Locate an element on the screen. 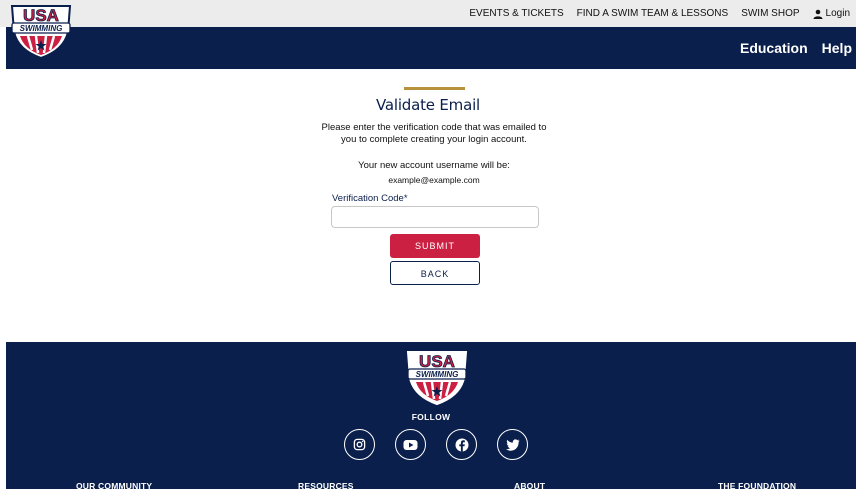 Image resolution: width=856 pixels, height=489 pixels. username-label: Your new account username will be: is located at coordinates (434, 165).